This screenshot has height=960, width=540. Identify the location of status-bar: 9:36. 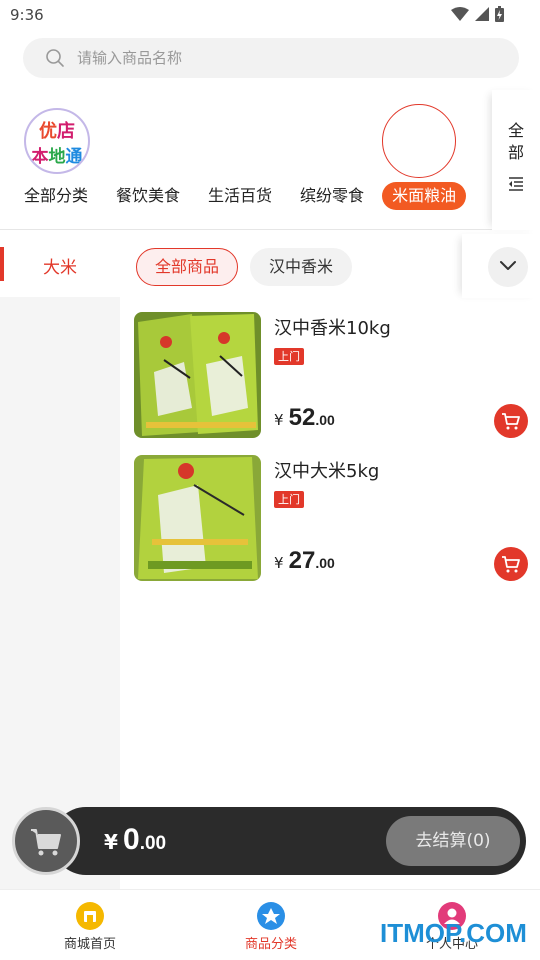
(270, 16).